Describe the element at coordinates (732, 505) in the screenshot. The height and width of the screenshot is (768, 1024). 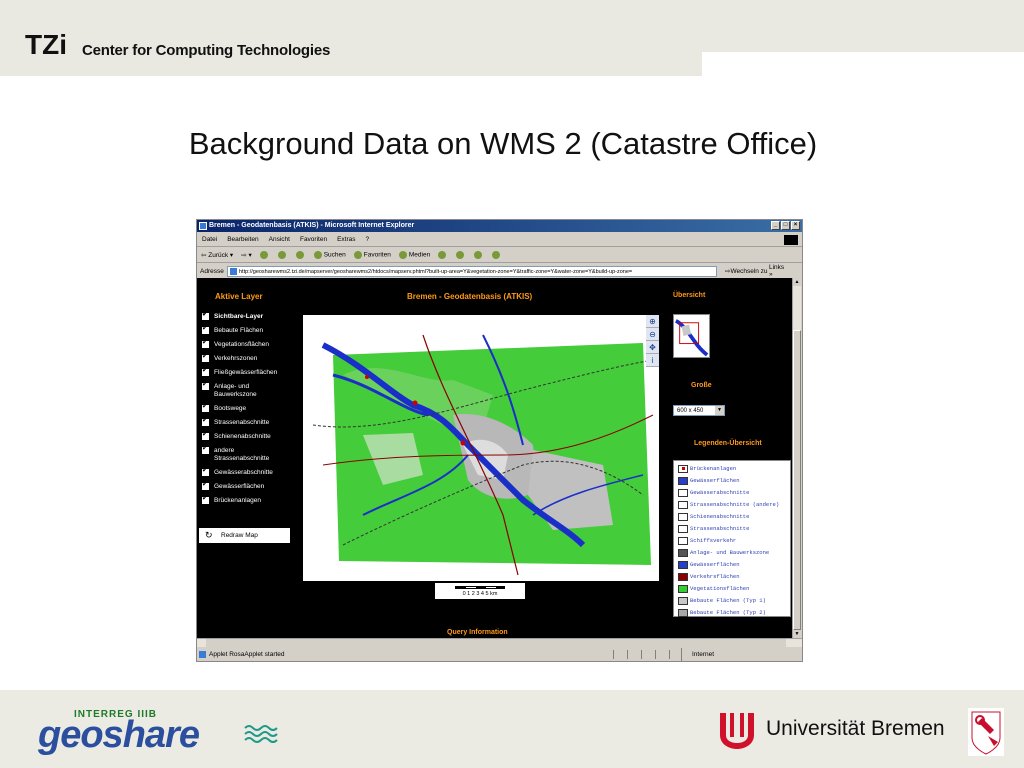
I see `legend-row: Strassenabschnitte (andere)` at that location.